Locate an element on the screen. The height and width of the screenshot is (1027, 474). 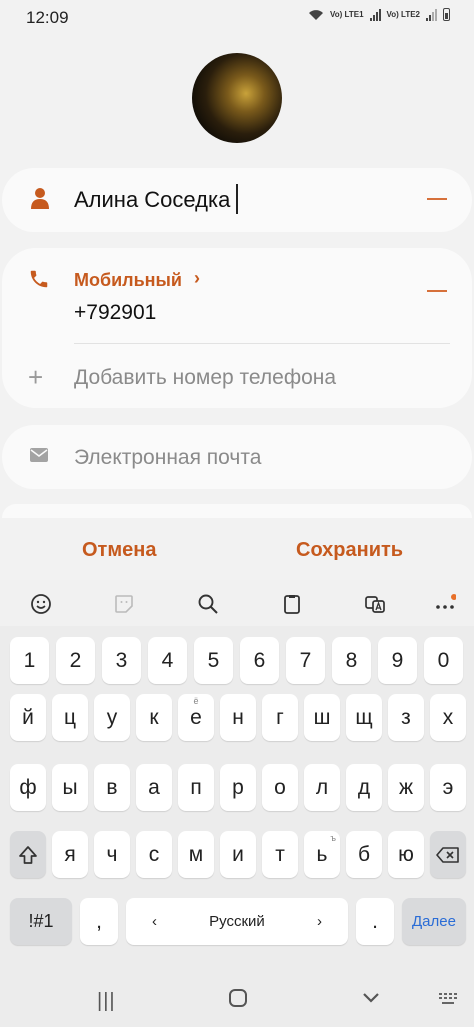
key-о: о is located at coordinates (280, 787).